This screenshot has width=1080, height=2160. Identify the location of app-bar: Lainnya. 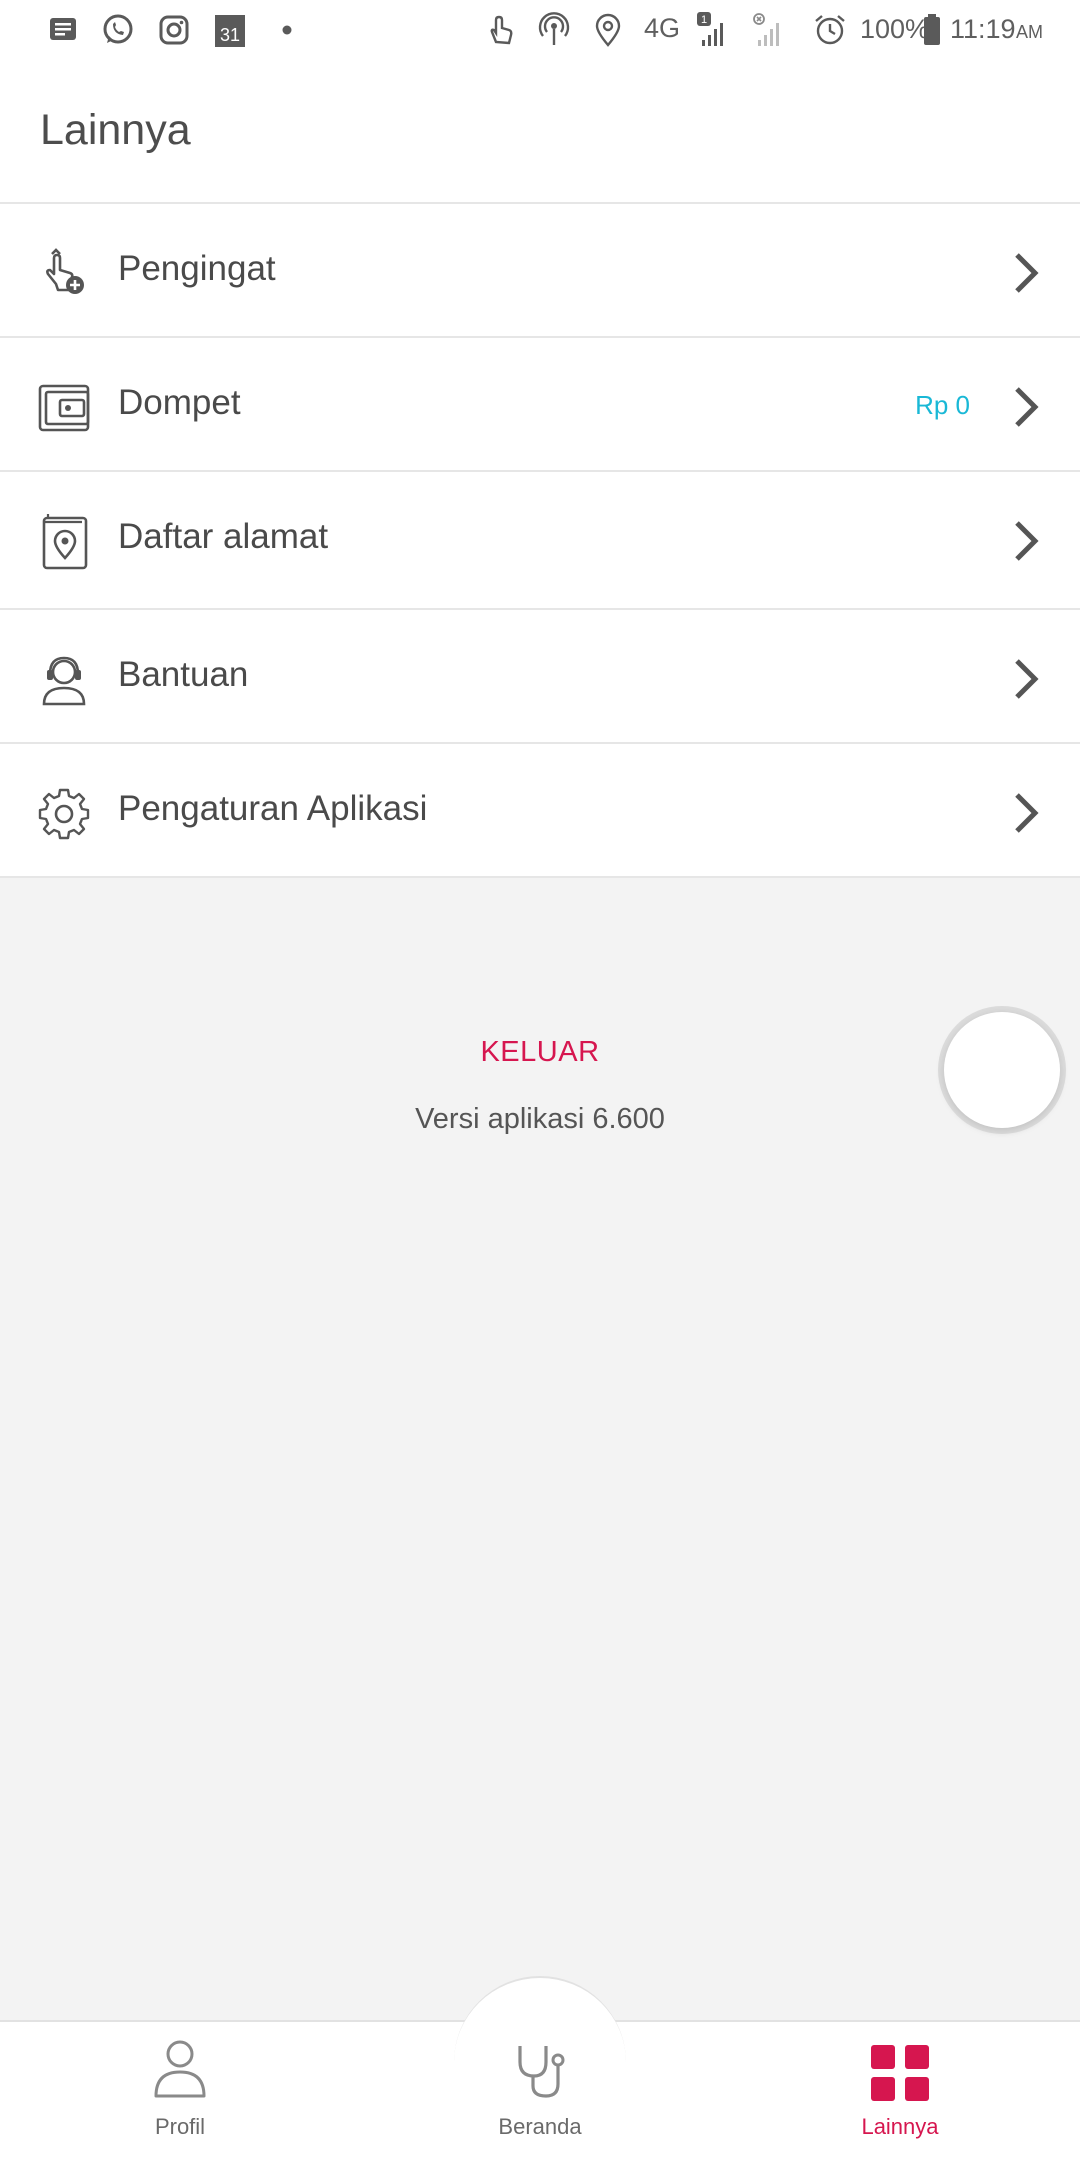
(540, 133).